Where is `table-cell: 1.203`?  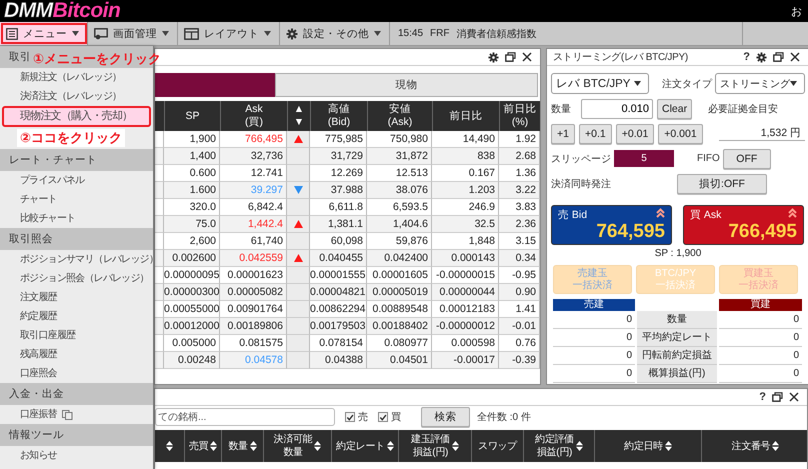
table-cell: 1.203 is located at coordinates (465, 190).